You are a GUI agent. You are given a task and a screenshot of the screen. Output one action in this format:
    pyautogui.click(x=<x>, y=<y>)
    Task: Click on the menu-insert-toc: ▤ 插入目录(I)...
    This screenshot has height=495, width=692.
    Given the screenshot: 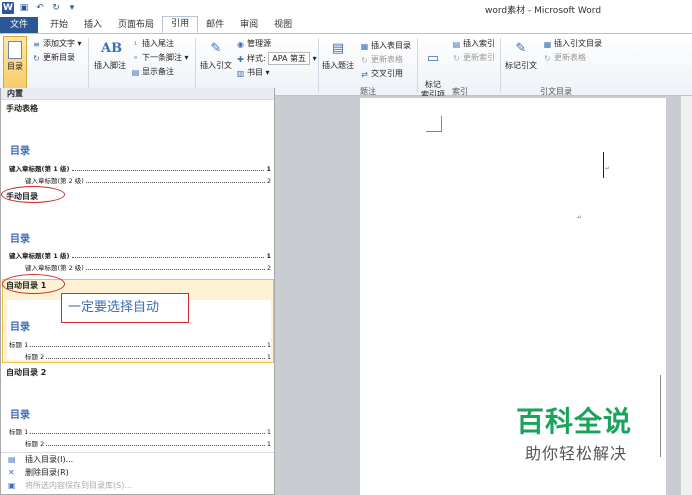 What is the action you would take?
    pyautogui.click(x=137, y=459)
    